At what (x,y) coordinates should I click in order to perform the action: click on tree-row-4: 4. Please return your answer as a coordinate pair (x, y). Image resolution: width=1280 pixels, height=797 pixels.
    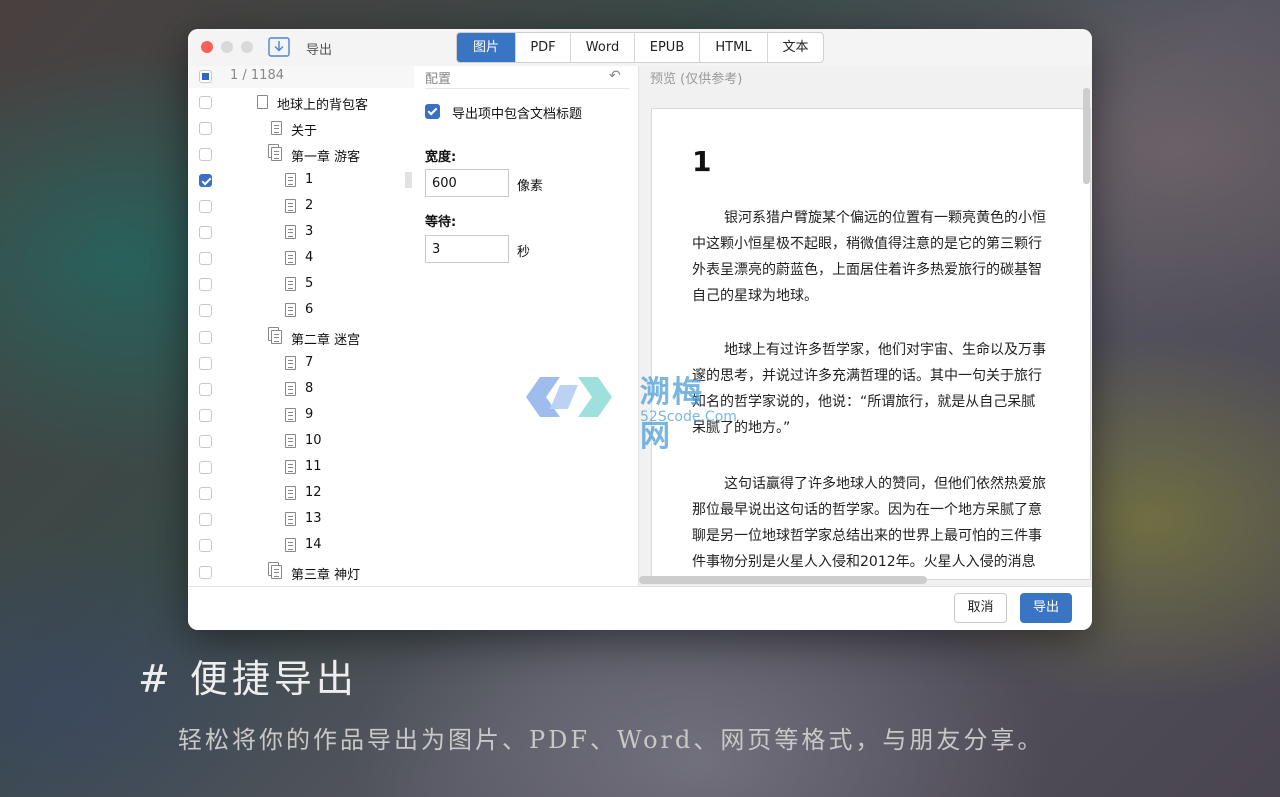
    Looking at the image, I should click on (301, 259).